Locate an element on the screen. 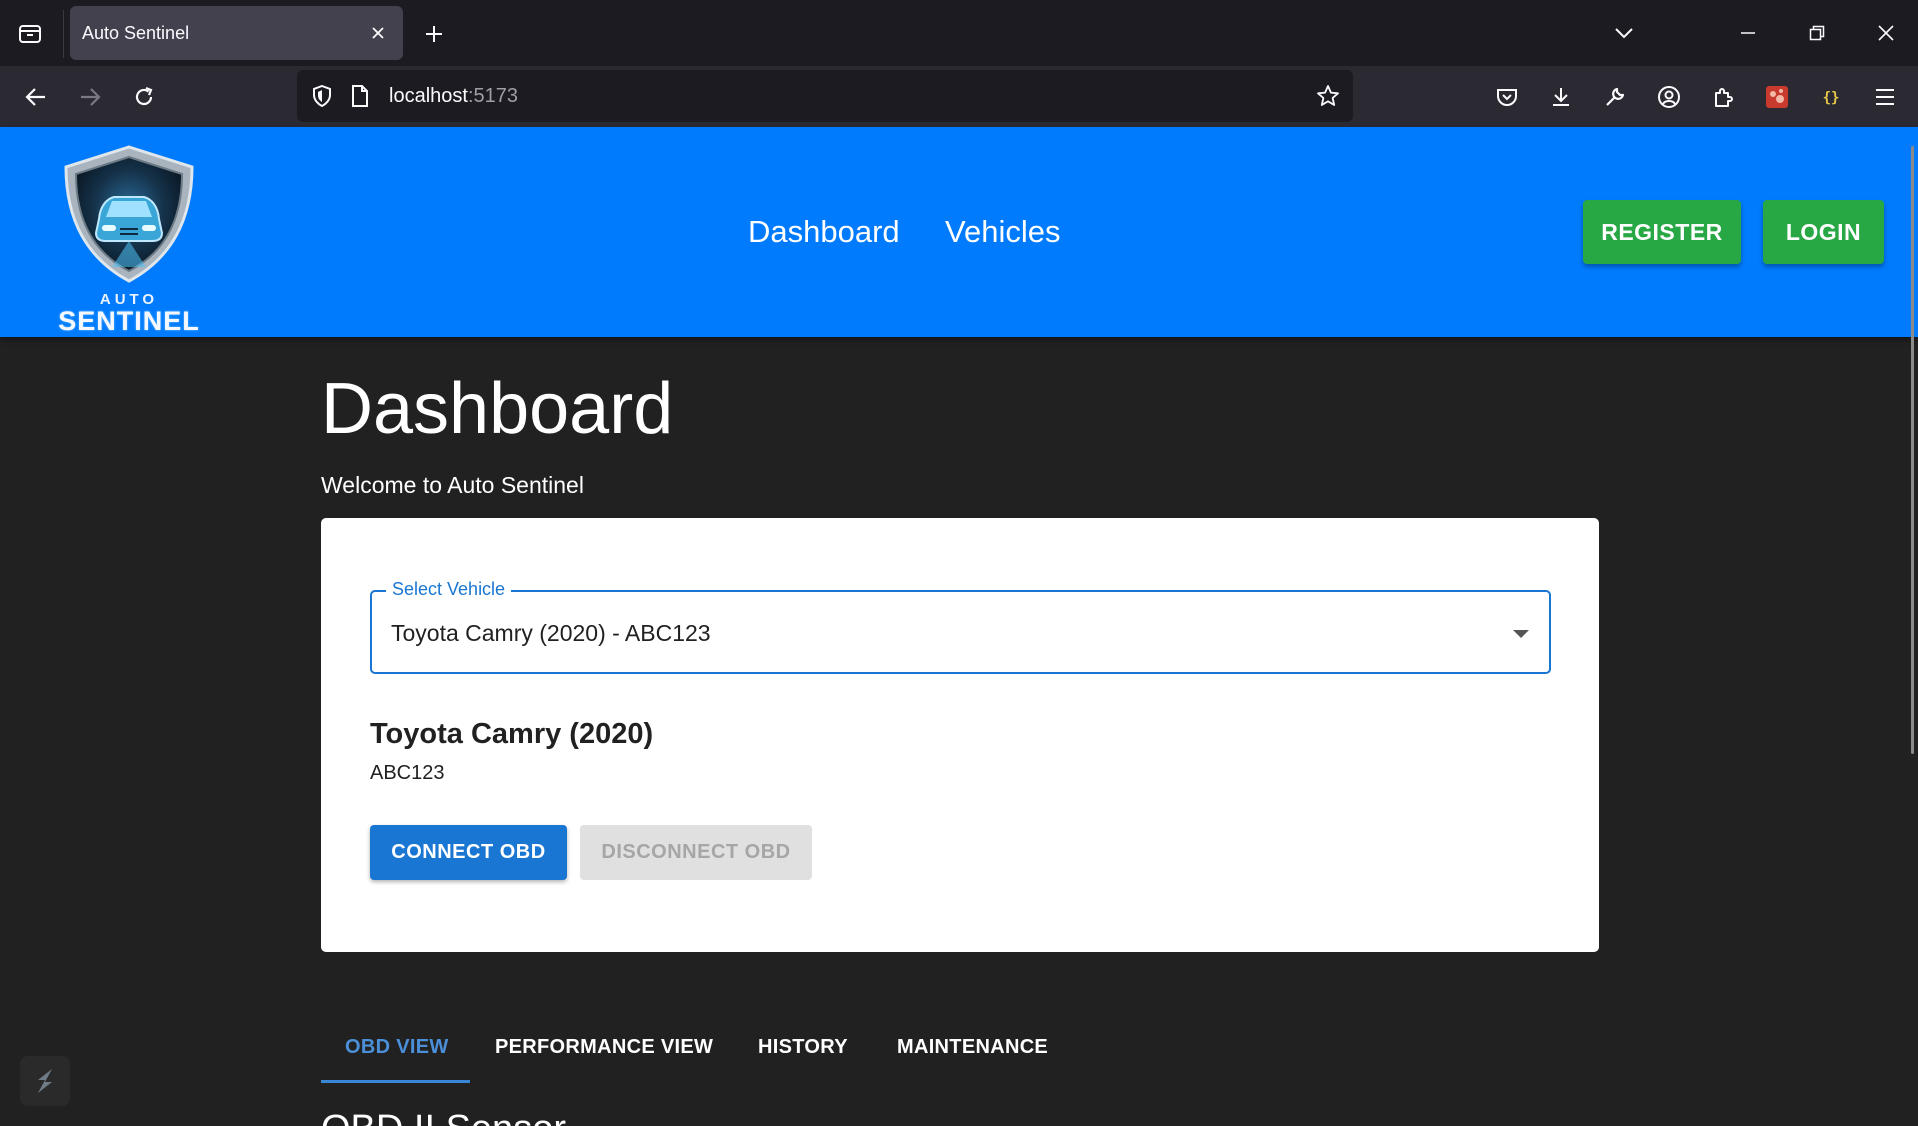  shield-car-icon is located at coordinates (129, 214).